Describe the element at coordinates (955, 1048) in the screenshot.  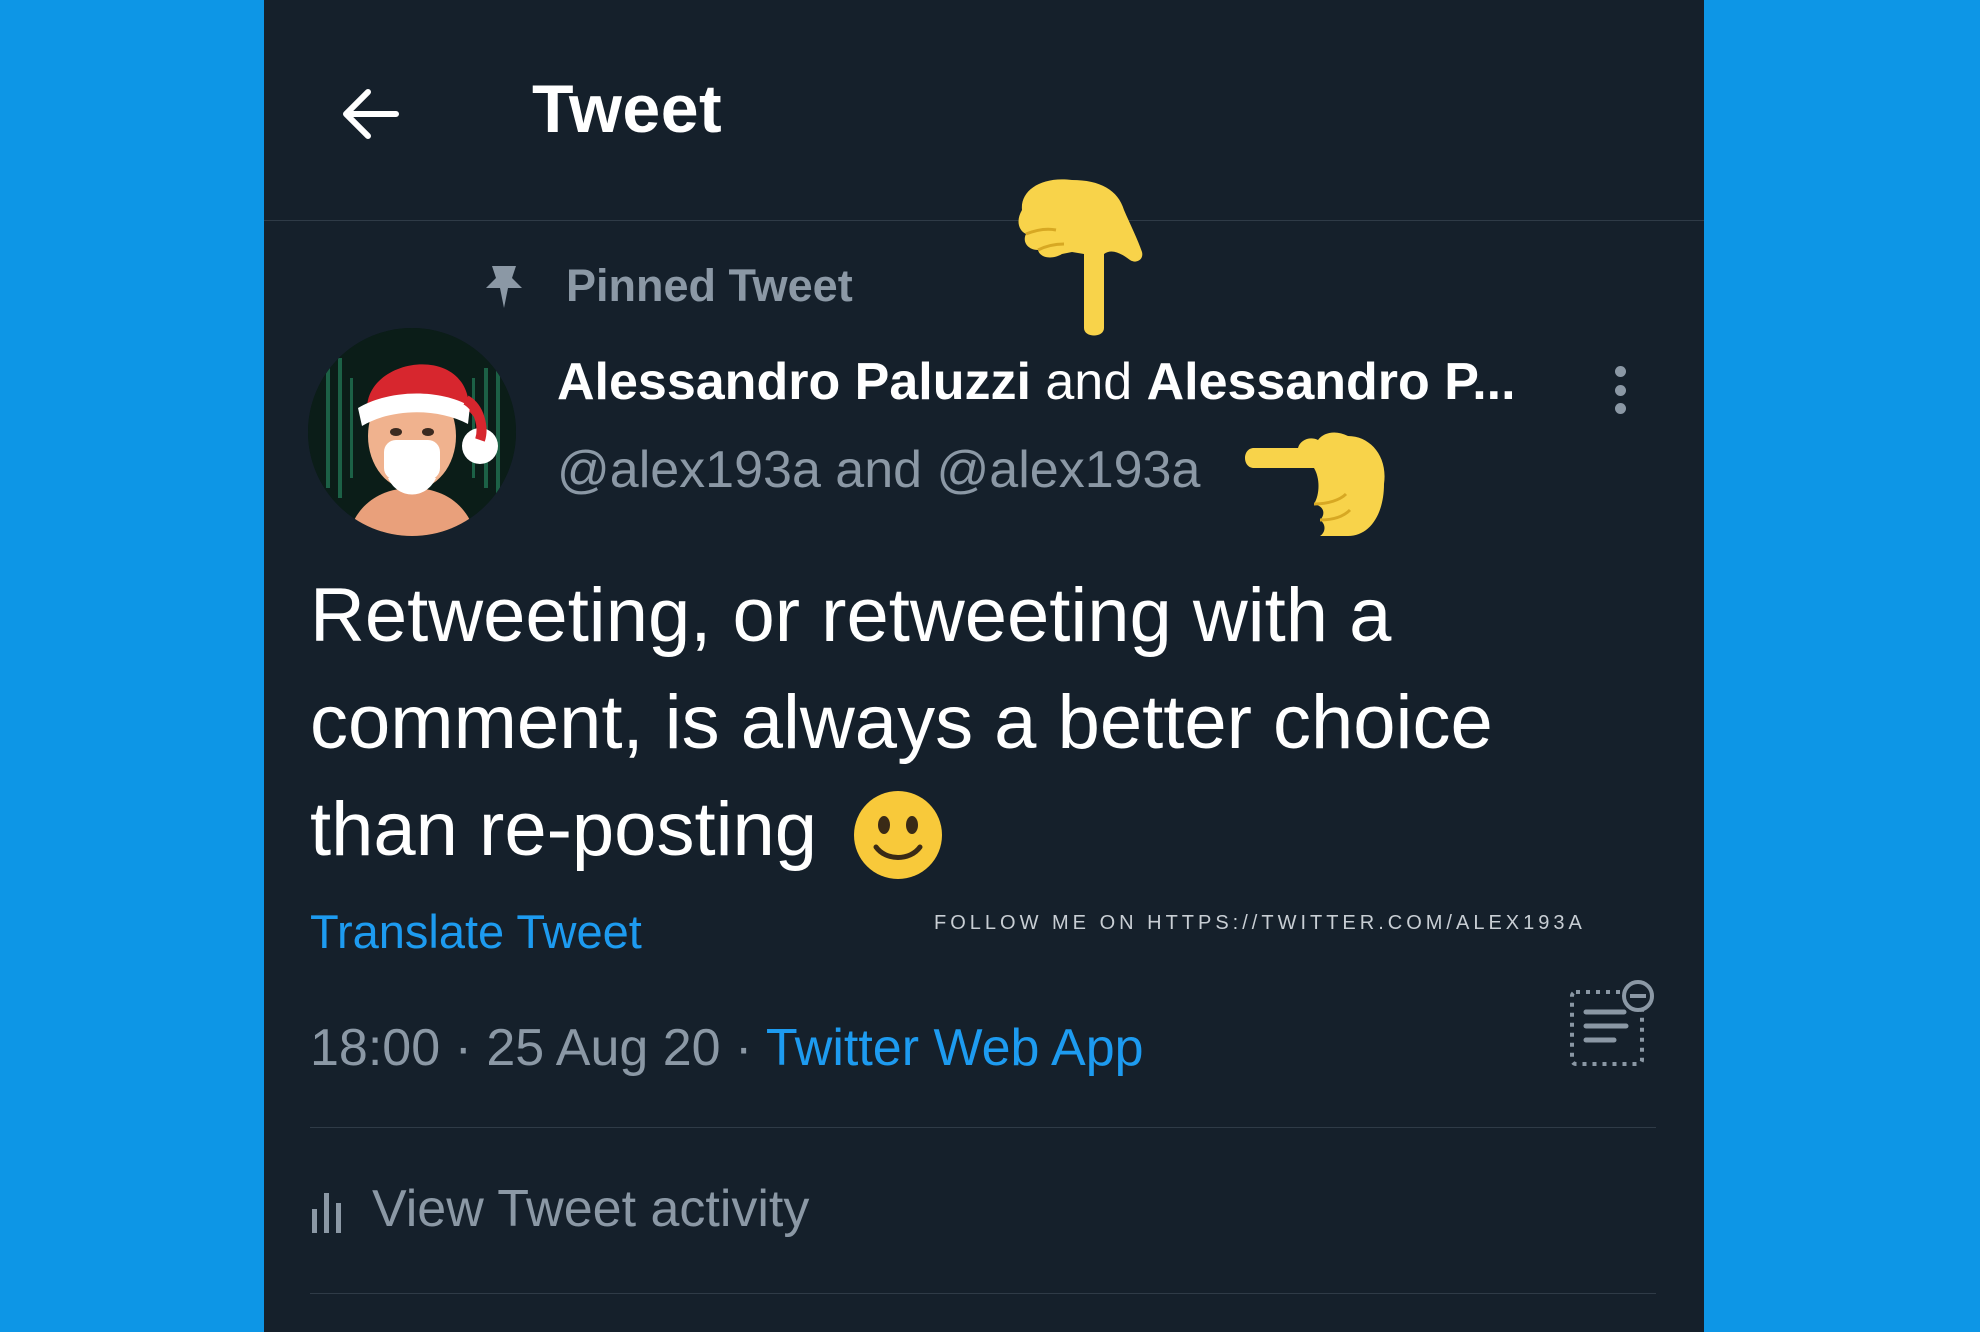
I see `tweet-source-link: Twitter Web App` at that location.